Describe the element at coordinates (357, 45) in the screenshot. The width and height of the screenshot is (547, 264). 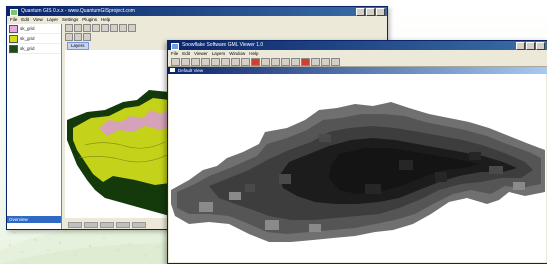
I see `viewer-title-bar: Snowflake Software GML Viewer 1.0` at that location.